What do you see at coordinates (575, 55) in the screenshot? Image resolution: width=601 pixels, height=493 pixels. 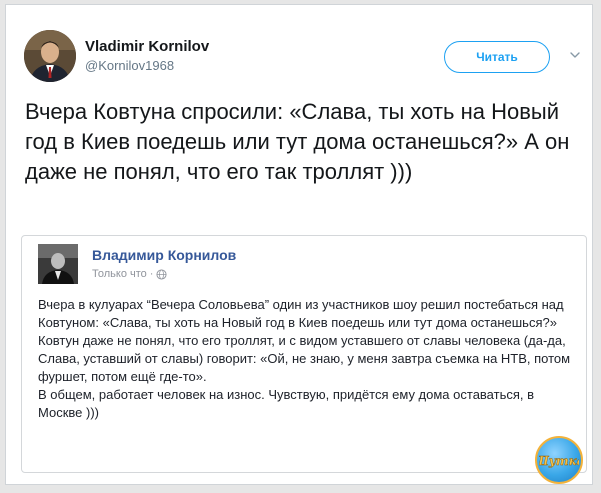 I see `chevron-down-icon` at bounding box center [575, 55].